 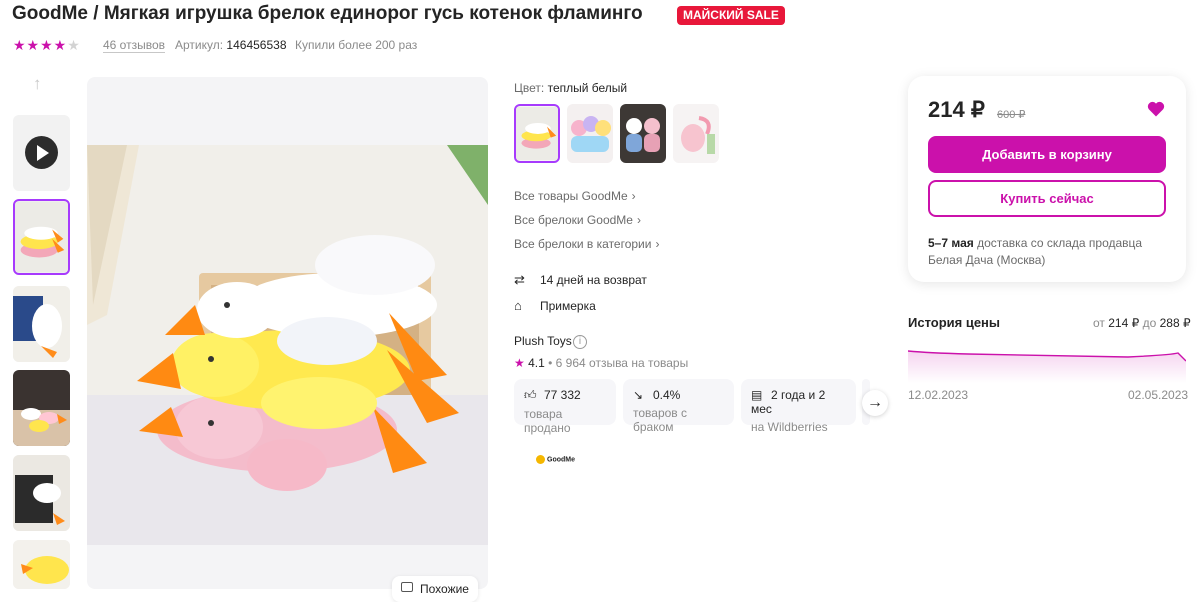 I want to click on price-history-chart, so click(x=1047, y=363).